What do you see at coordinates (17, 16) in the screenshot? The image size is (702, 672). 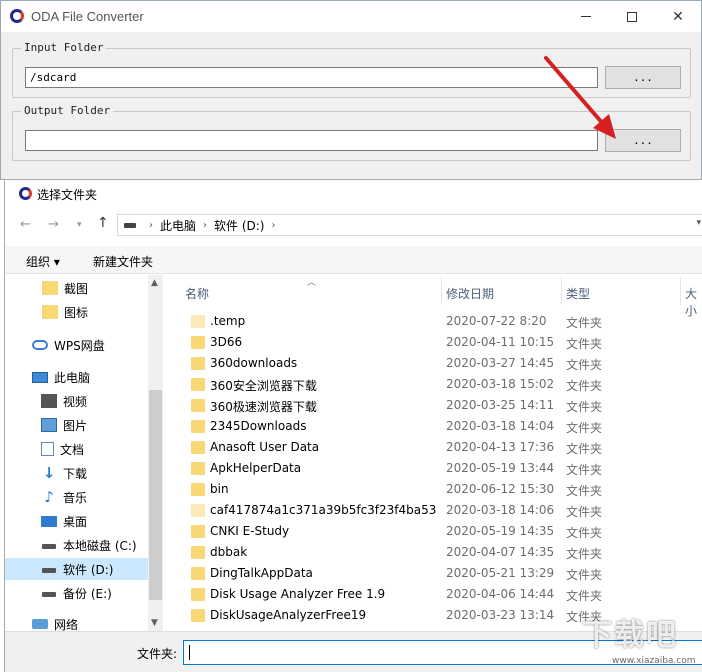 I see `oda-logo-icon` at bounding box center [17, 16].